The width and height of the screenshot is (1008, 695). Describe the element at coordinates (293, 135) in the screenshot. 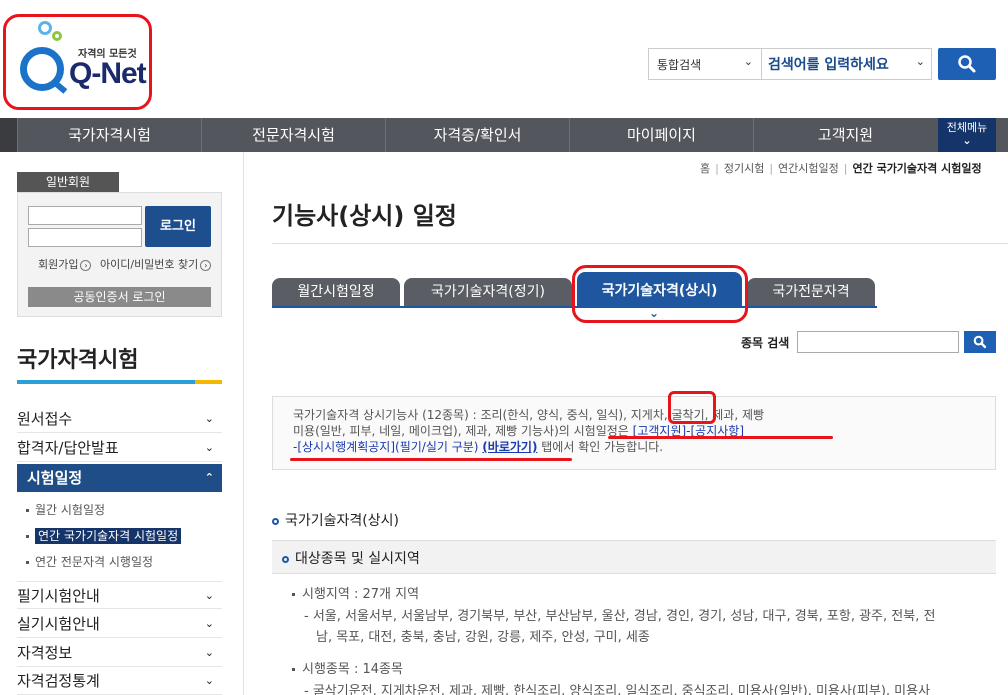

I see `nav-professional-exam: 전문자격시험` at that location.